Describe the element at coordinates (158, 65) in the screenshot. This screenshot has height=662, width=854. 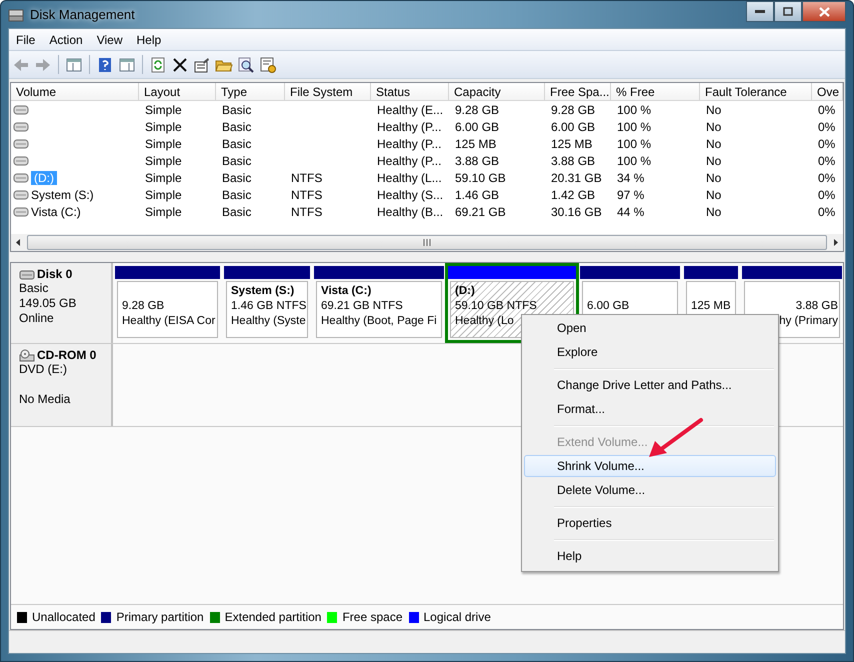
I see `refresh-icon` at that location.